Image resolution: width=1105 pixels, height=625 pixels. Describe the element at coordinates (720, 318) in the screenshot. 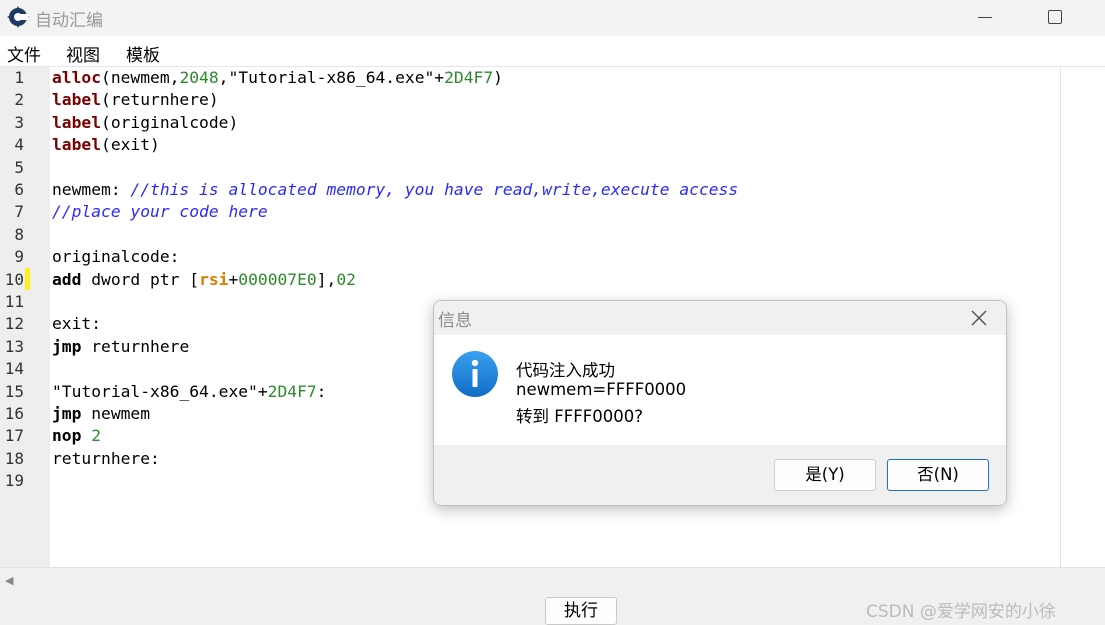

I see `dialog-title-bar: 信息` at that location.